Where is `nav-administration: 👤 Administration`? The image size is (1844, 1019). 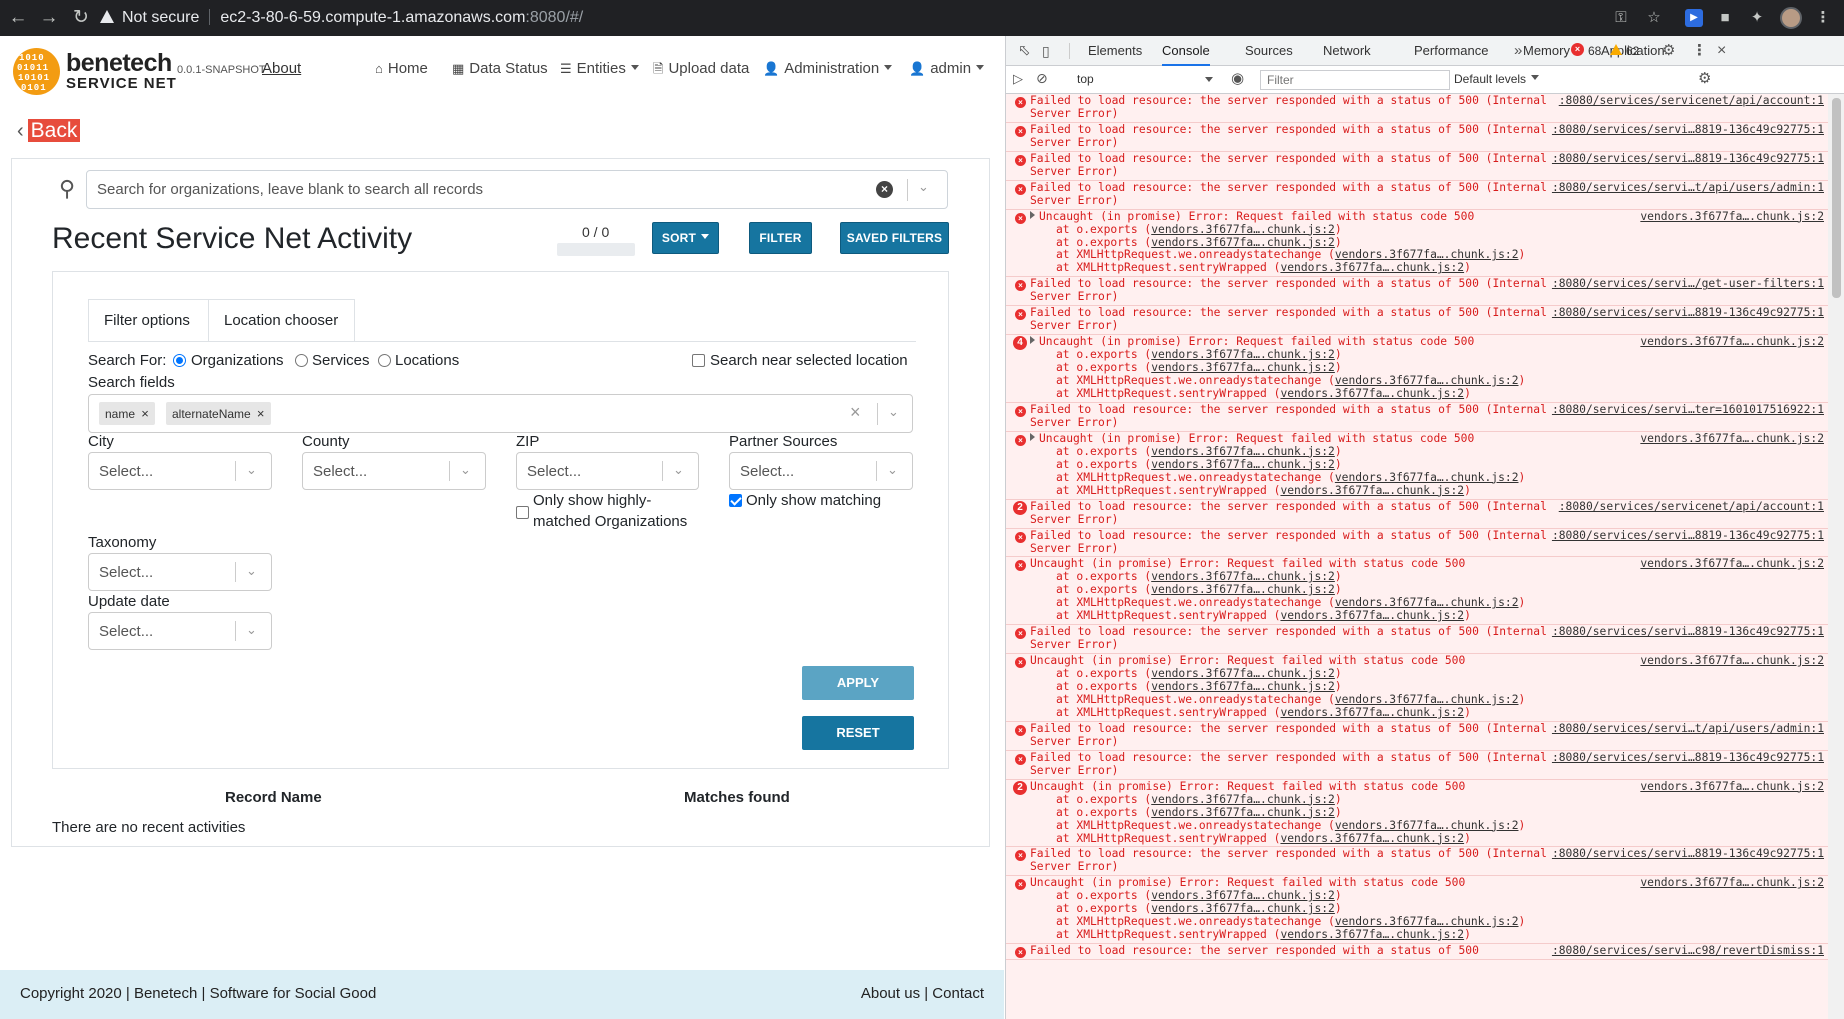 nav-administration: 👤 Administration is located at coordinates (828, 68).